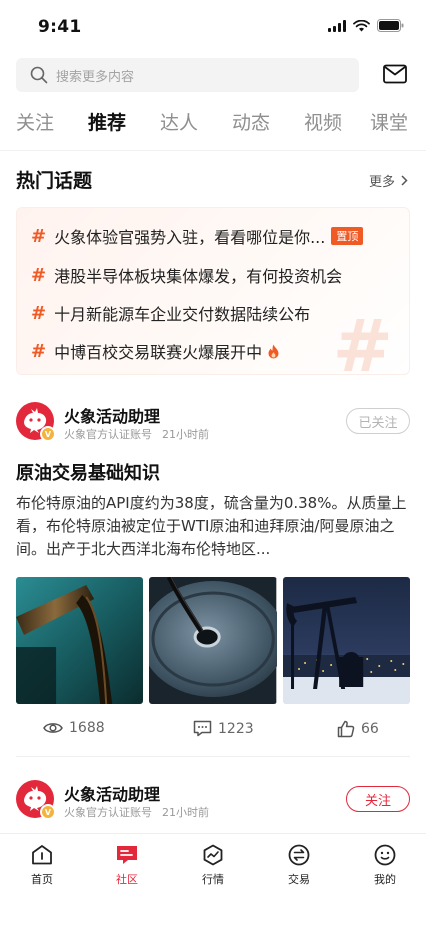 The height and width of the screenshot is (926, 426). What do you see at coordinates (385, 879) in the screenshot?
I see `tabbar-label: 我的` at bounding box center [385, 879].